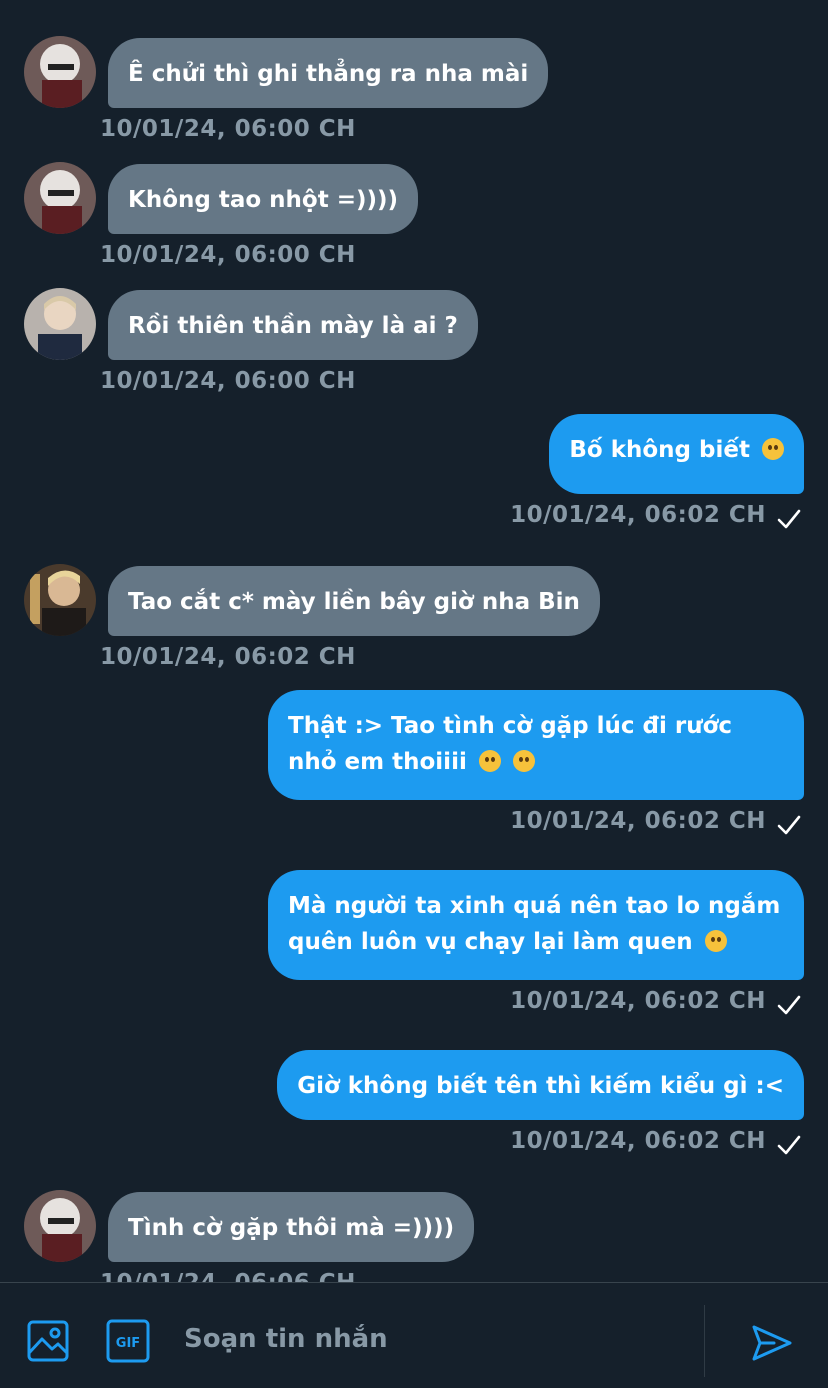 The height and width of the screenshot is (1388, 828). I want to click on crying-face-emoji, so click(715, 941).